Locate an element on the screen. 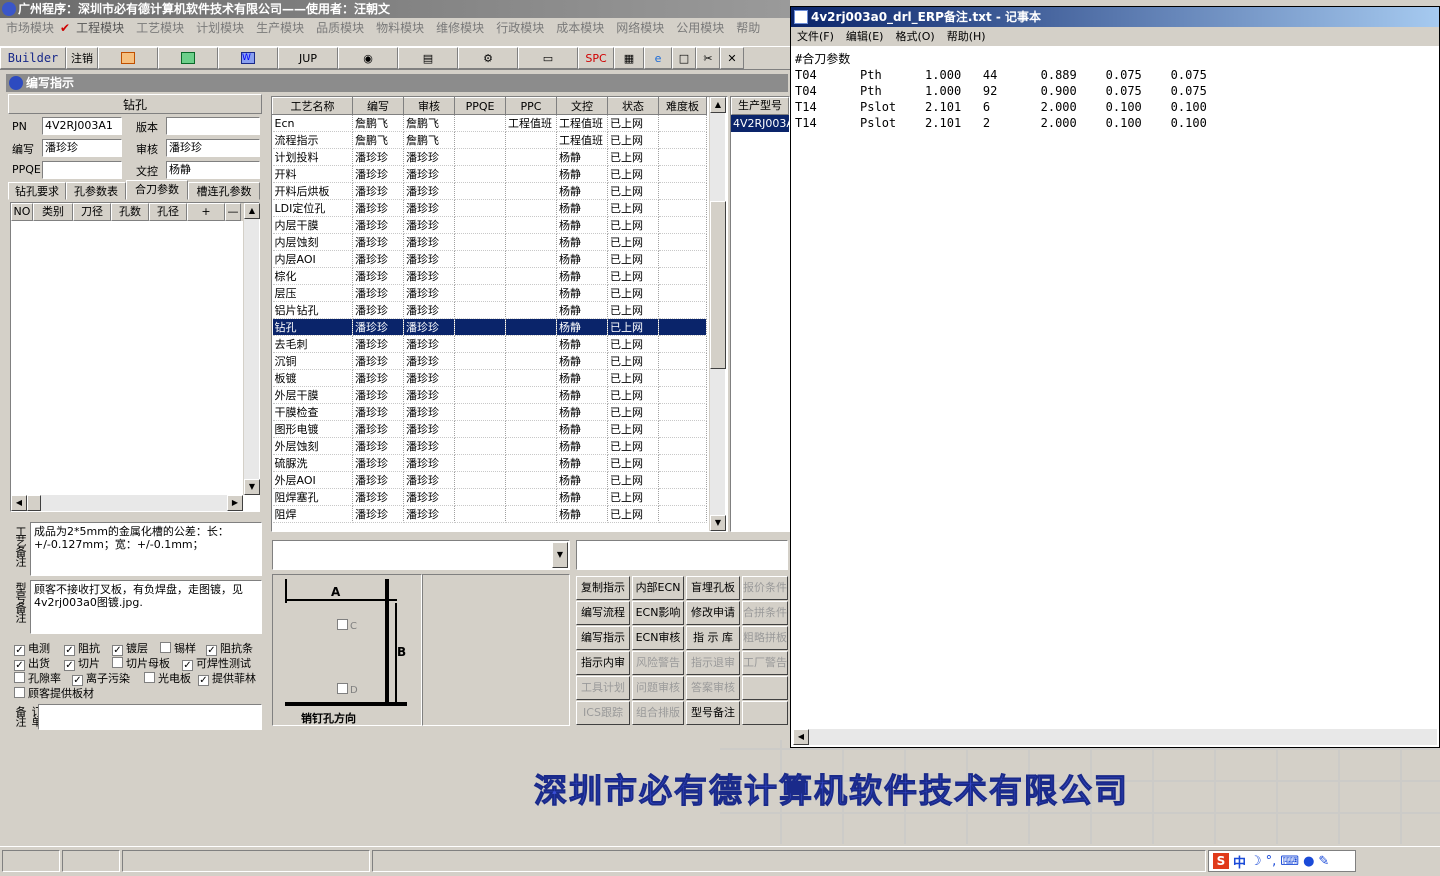 The image size is (1440, 876). table-row: Ecn 詹鹏飞 詹鹏飞 工程值班 工程值班 已上网 is located at coordinates (489, 123).